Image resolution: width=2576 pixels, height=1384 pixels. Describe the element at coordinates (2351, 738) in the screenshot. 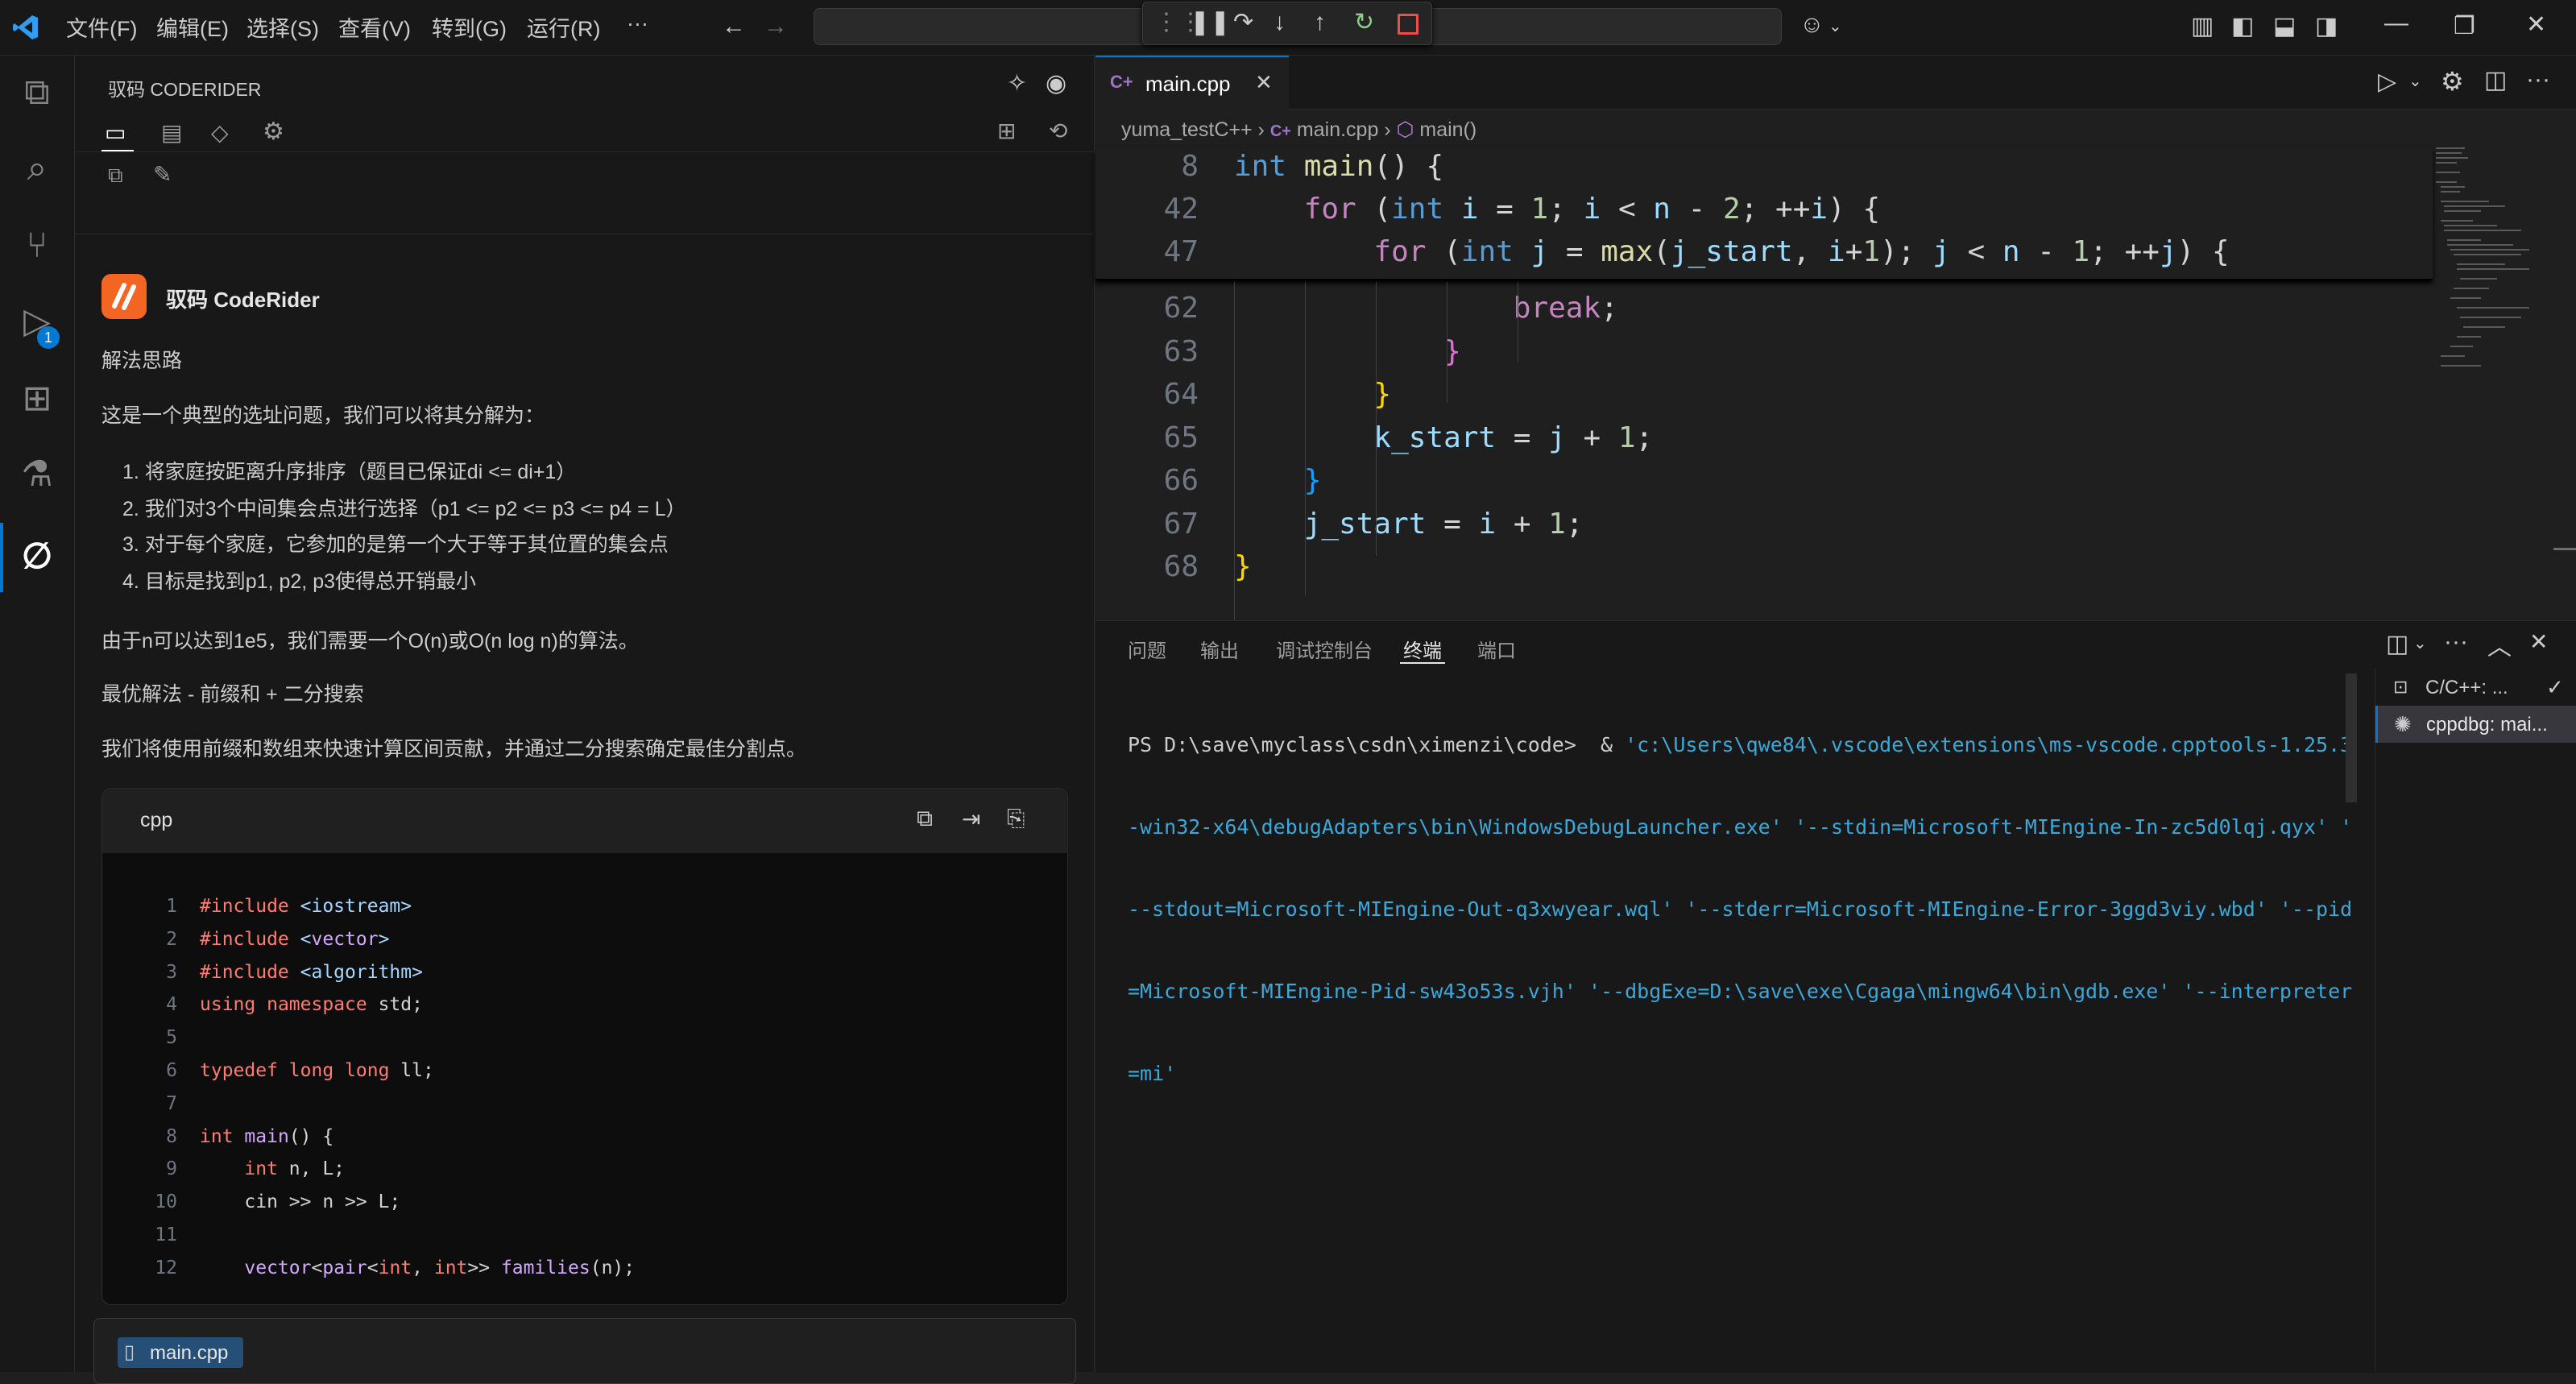

I see `terminal-scrollbar` at that location.